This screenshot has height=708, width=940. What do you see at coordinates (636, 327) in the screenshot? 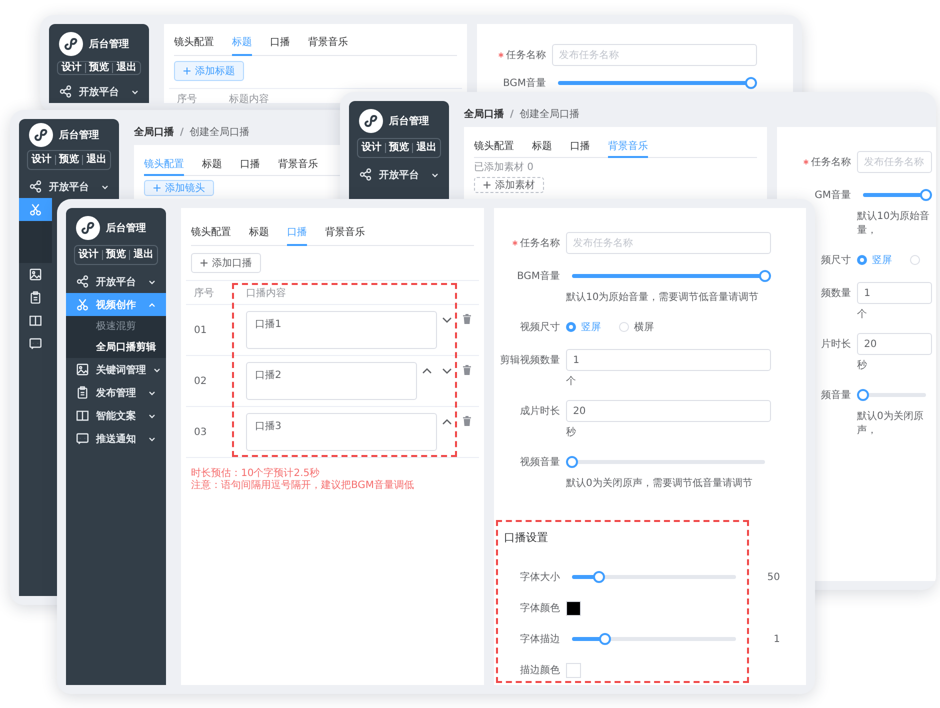
I see `radio-option: 横屏` at bounding box center [636, 327].